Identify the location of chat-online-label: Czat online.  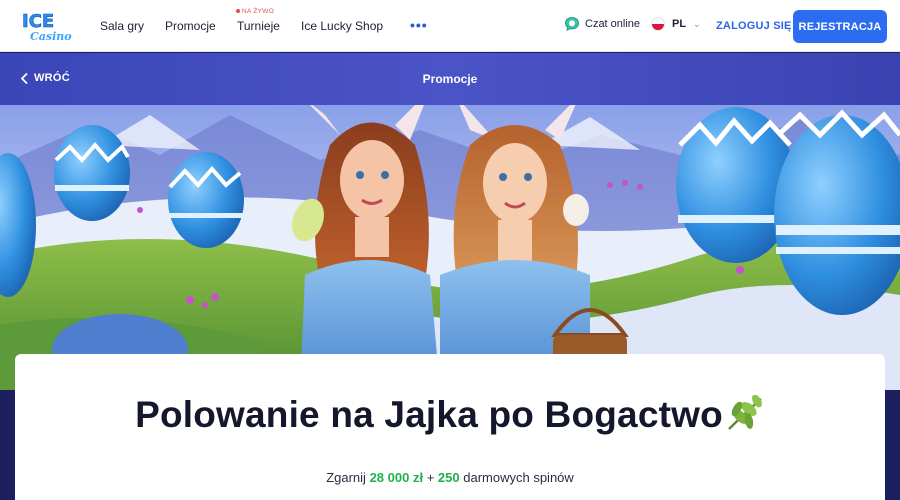
(613, 24).